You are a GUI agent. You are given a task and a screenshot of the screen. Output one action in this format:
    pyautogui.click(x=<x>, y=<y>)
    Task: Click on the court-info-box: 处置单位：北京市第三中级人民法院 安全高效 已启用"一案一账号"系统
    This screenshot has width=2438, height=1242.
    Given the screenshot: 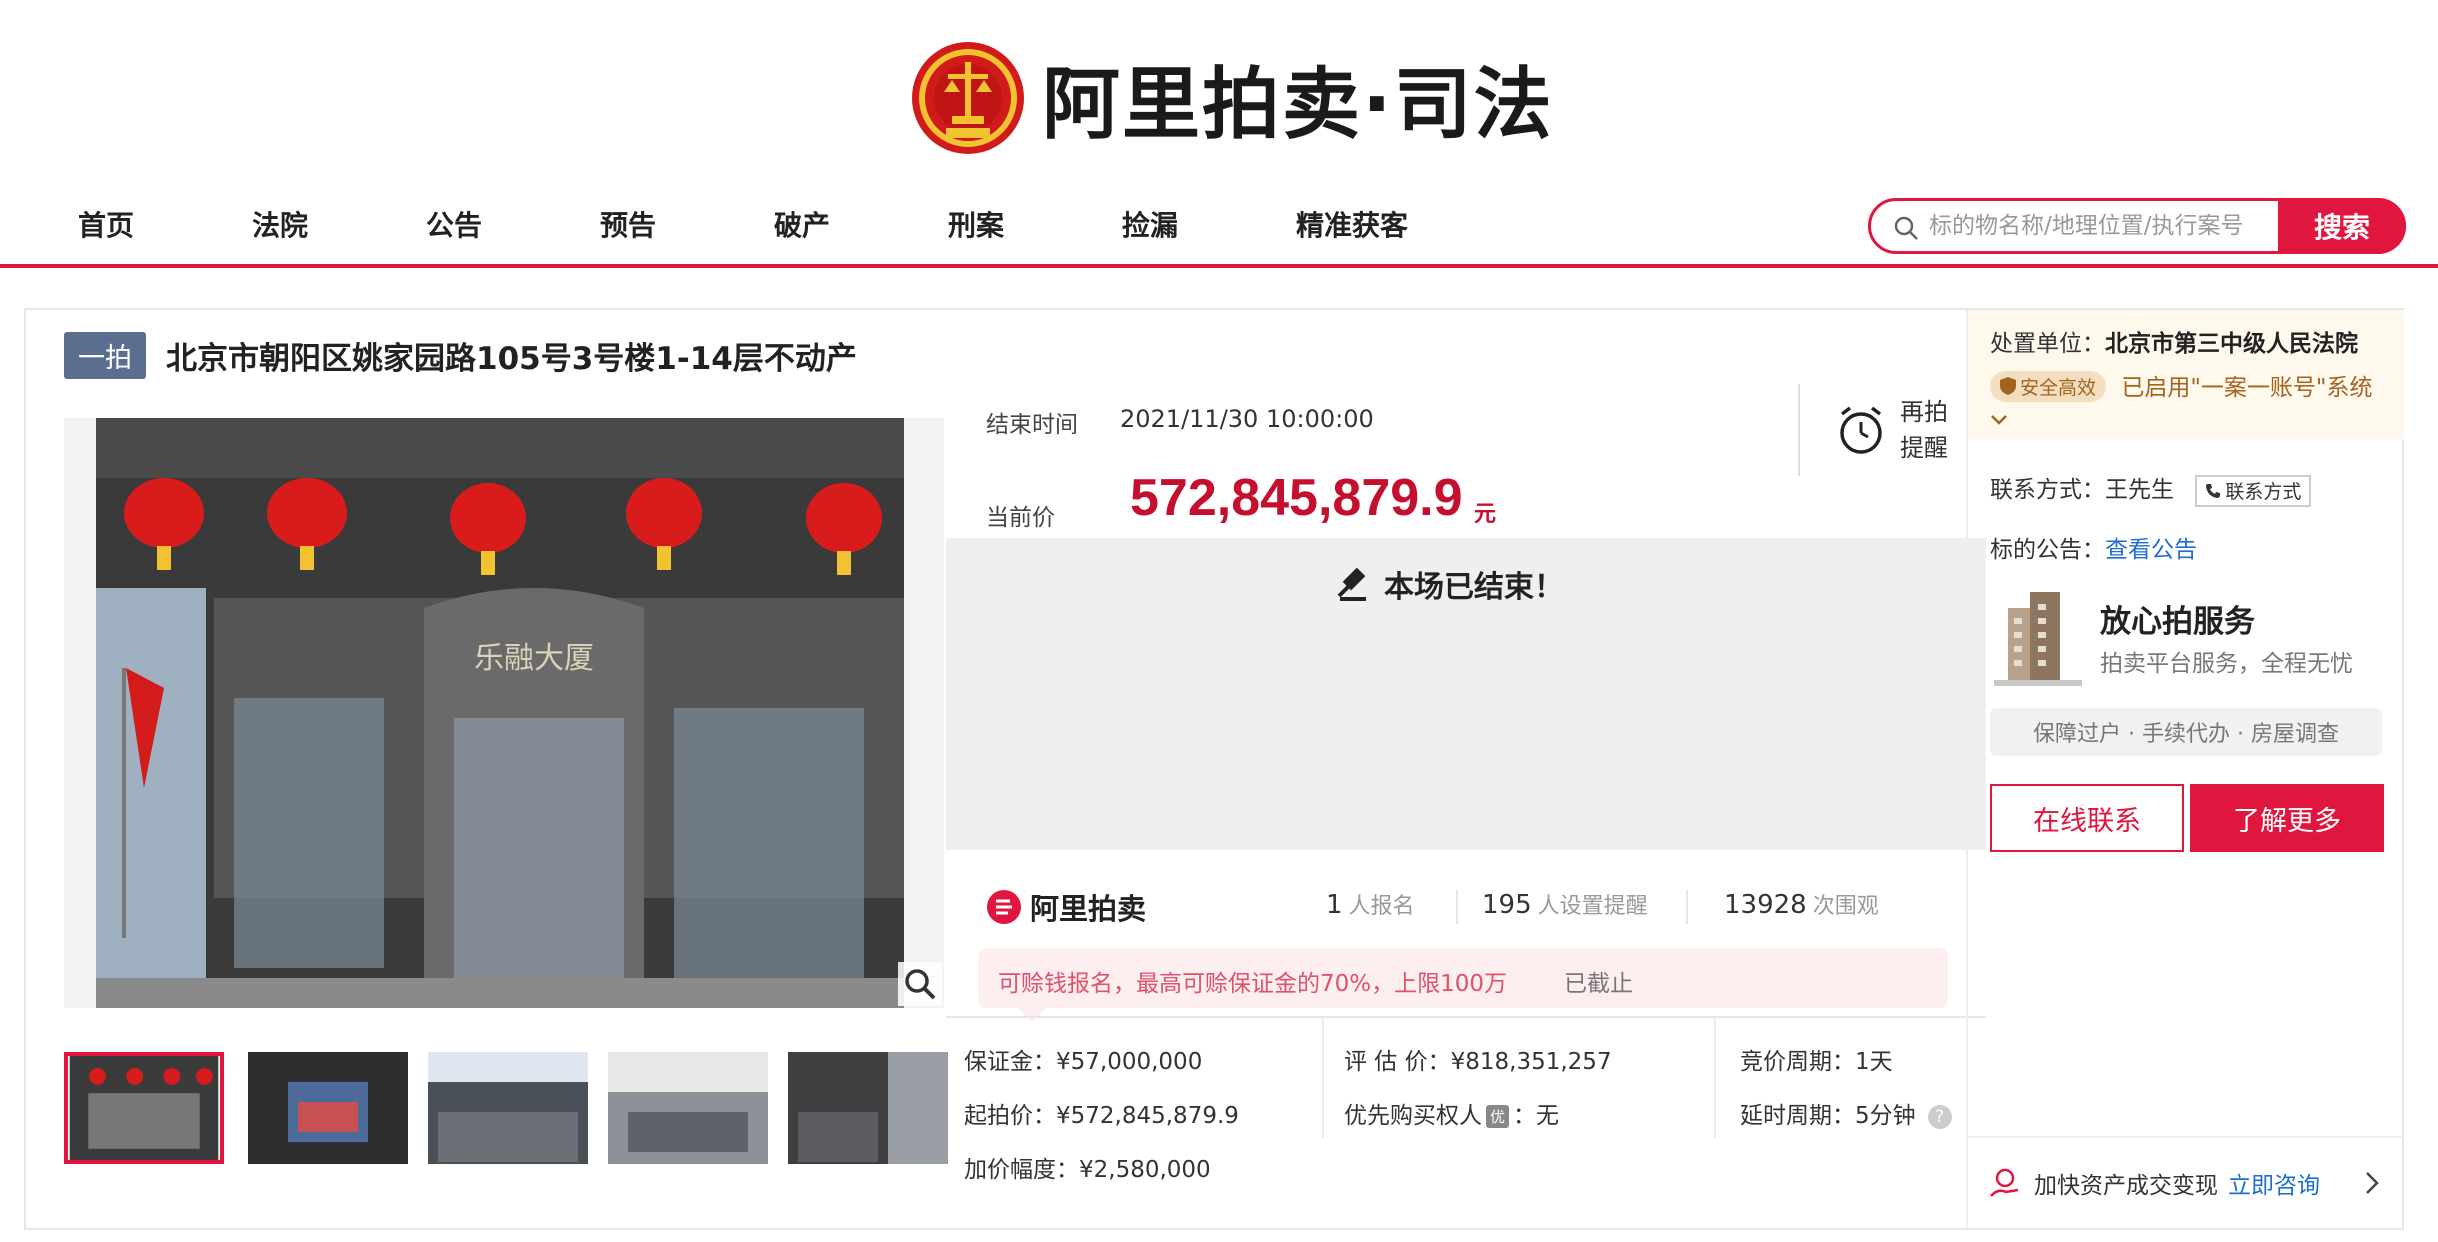 What is the action you would take?
    pyautogui.click(x=2186, y=375)
    